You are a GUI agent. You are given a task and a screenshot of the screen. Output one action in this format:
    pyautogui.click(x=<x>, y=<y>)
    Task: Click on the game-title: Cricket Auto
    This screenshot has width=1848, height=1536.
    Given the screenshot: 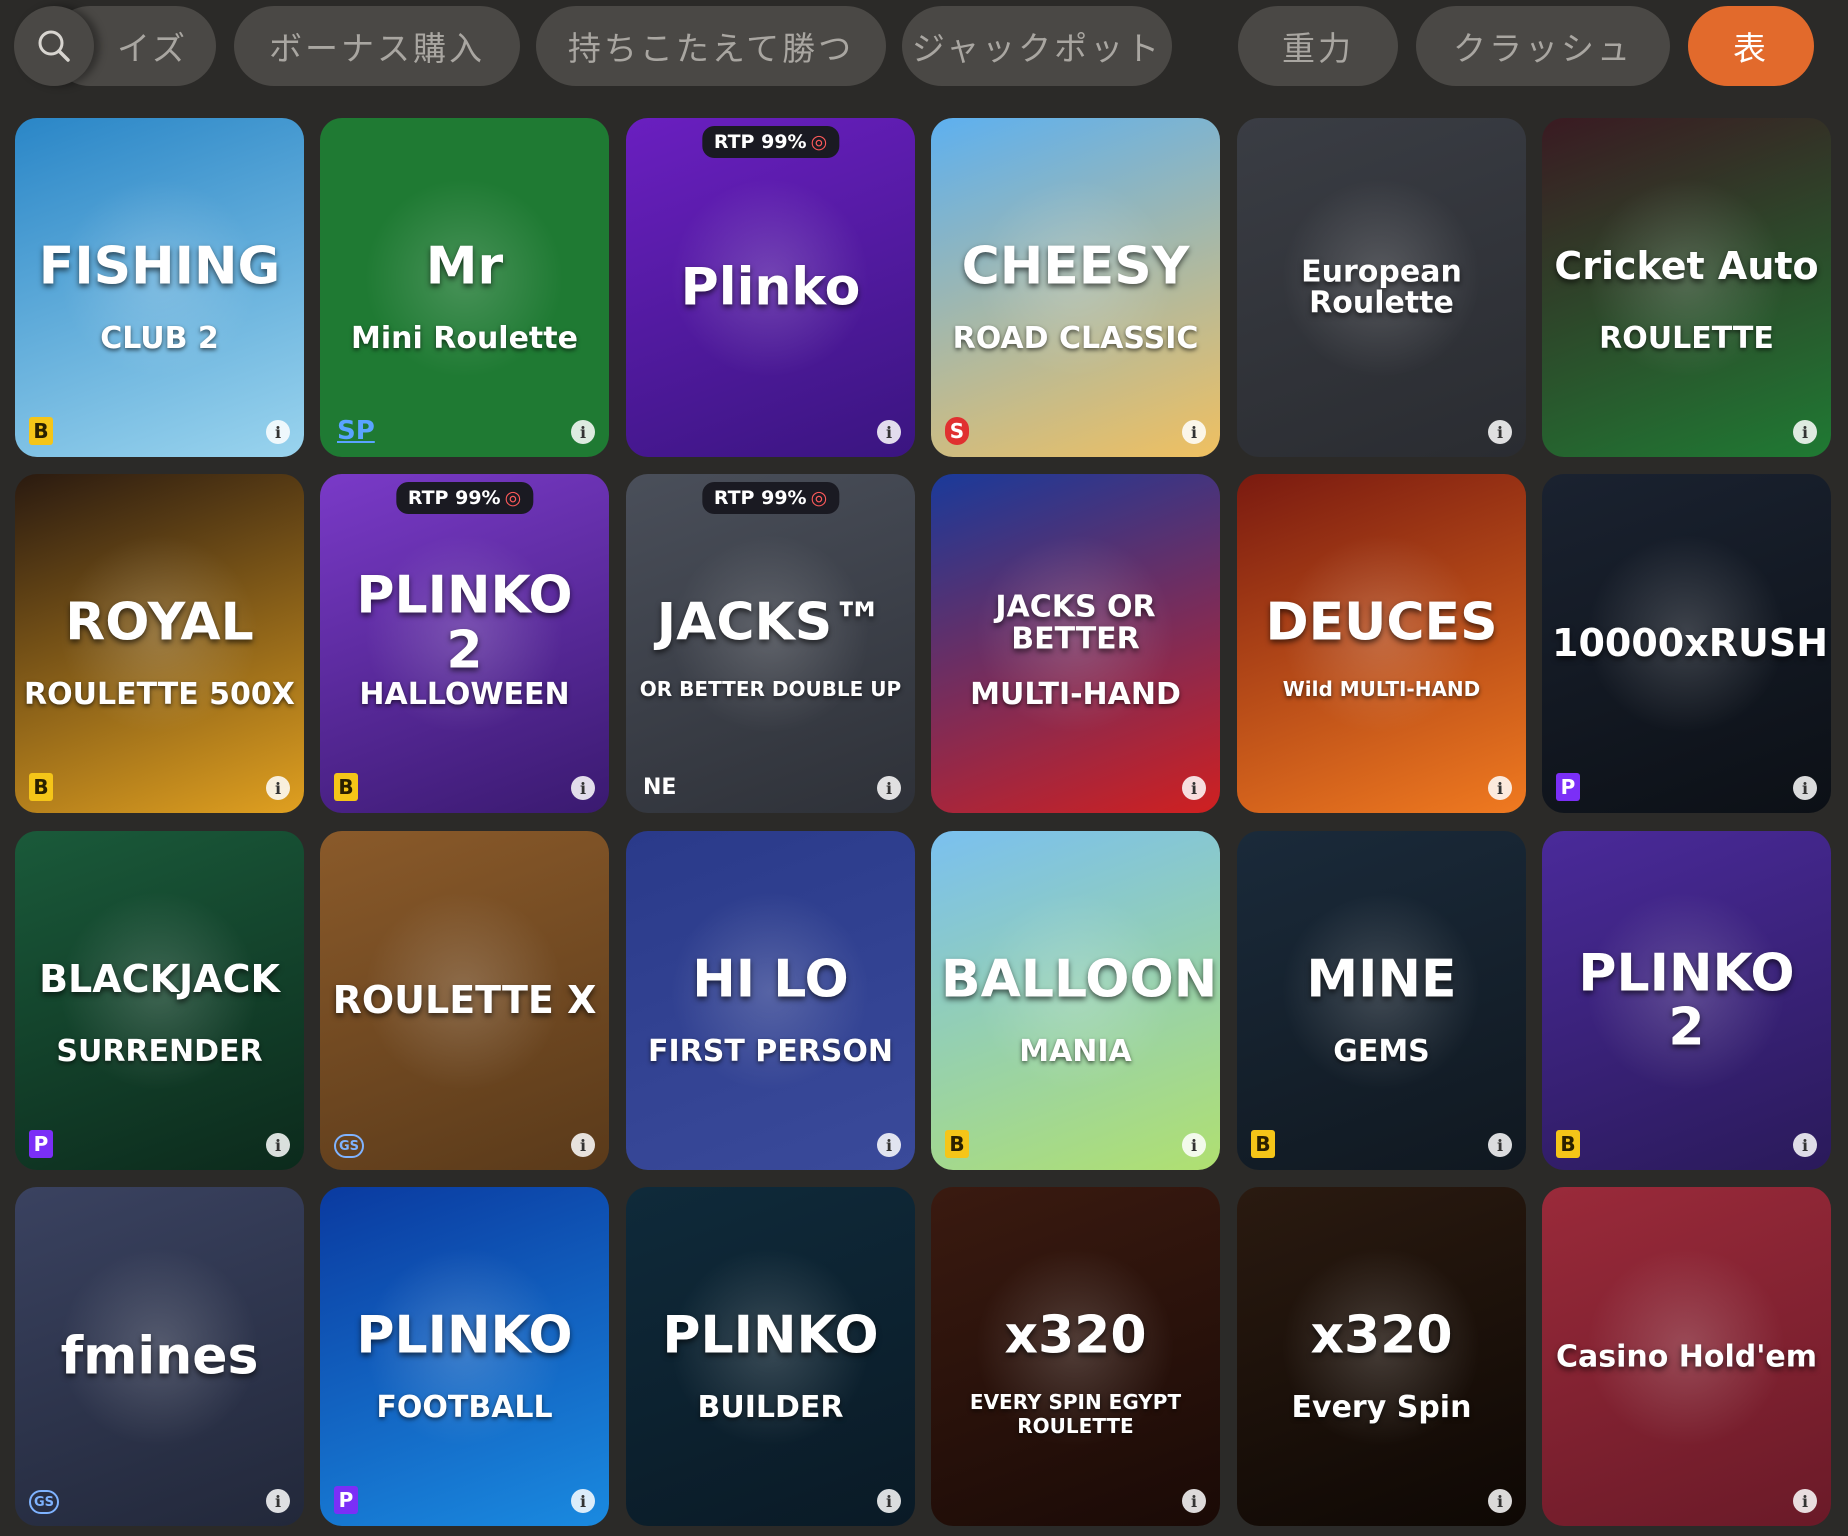 What is the action you would take?
    pyautogui.click(x=1686, y=266)
    